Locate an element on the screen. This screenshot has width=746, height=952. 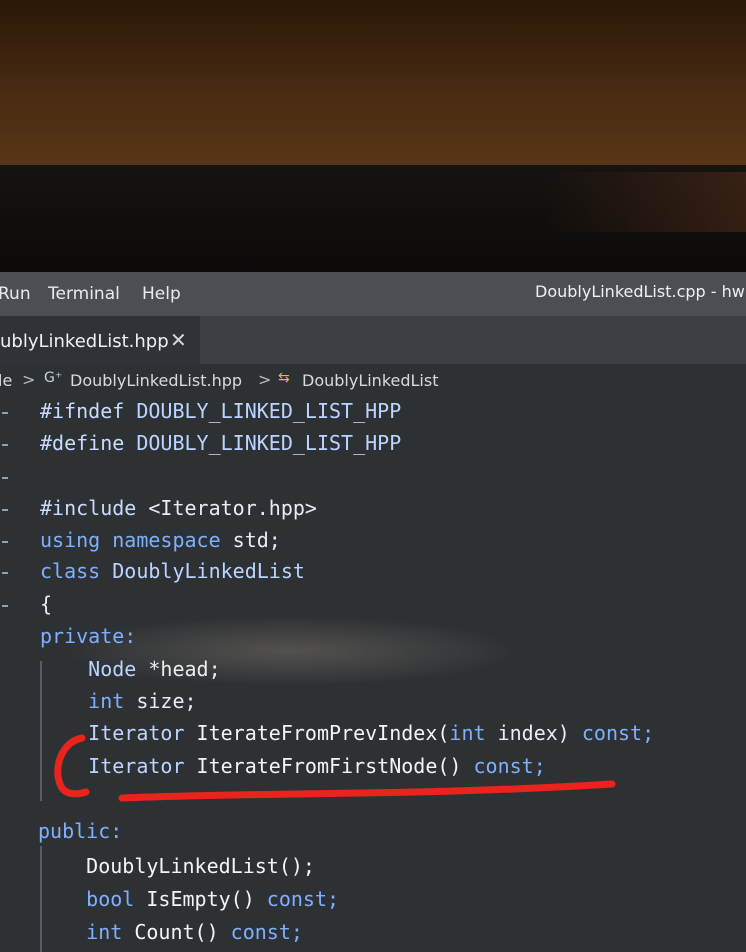
code-line: { is located at coordinates (46, 604).